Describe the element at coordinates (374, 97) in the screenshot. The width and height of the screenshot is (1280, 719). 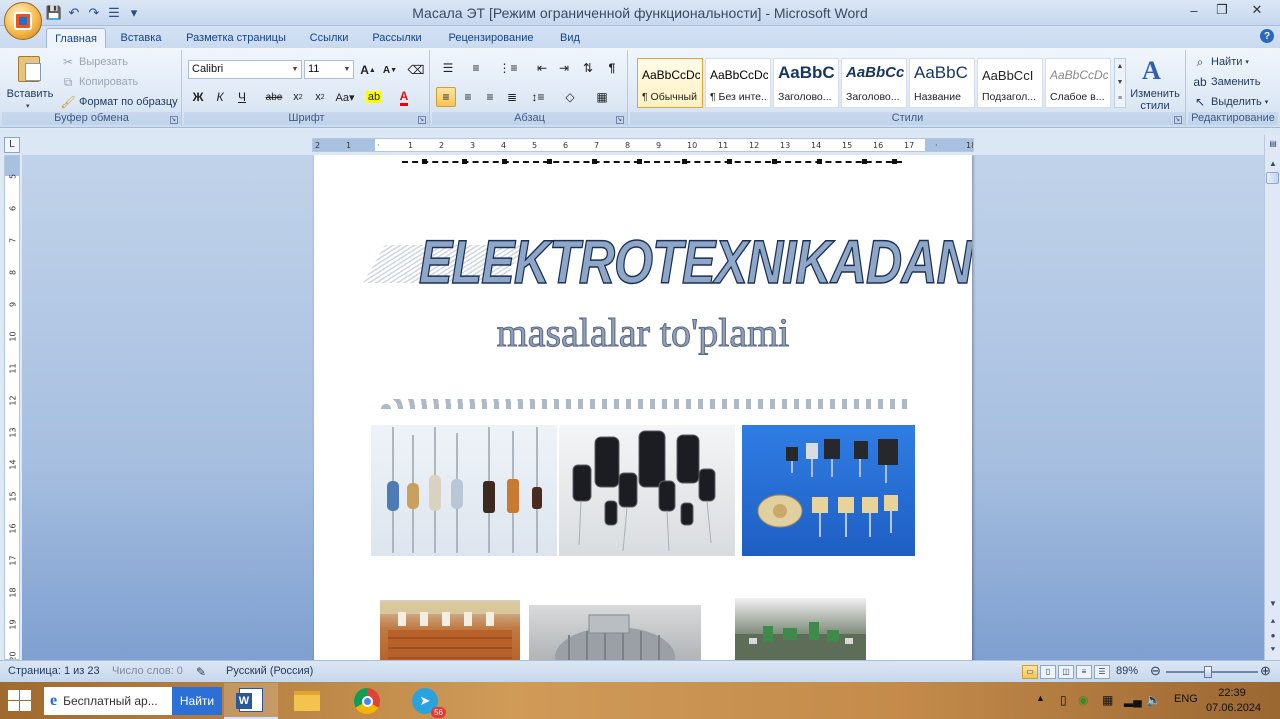
I see `highlight-icon: ab` at that location.